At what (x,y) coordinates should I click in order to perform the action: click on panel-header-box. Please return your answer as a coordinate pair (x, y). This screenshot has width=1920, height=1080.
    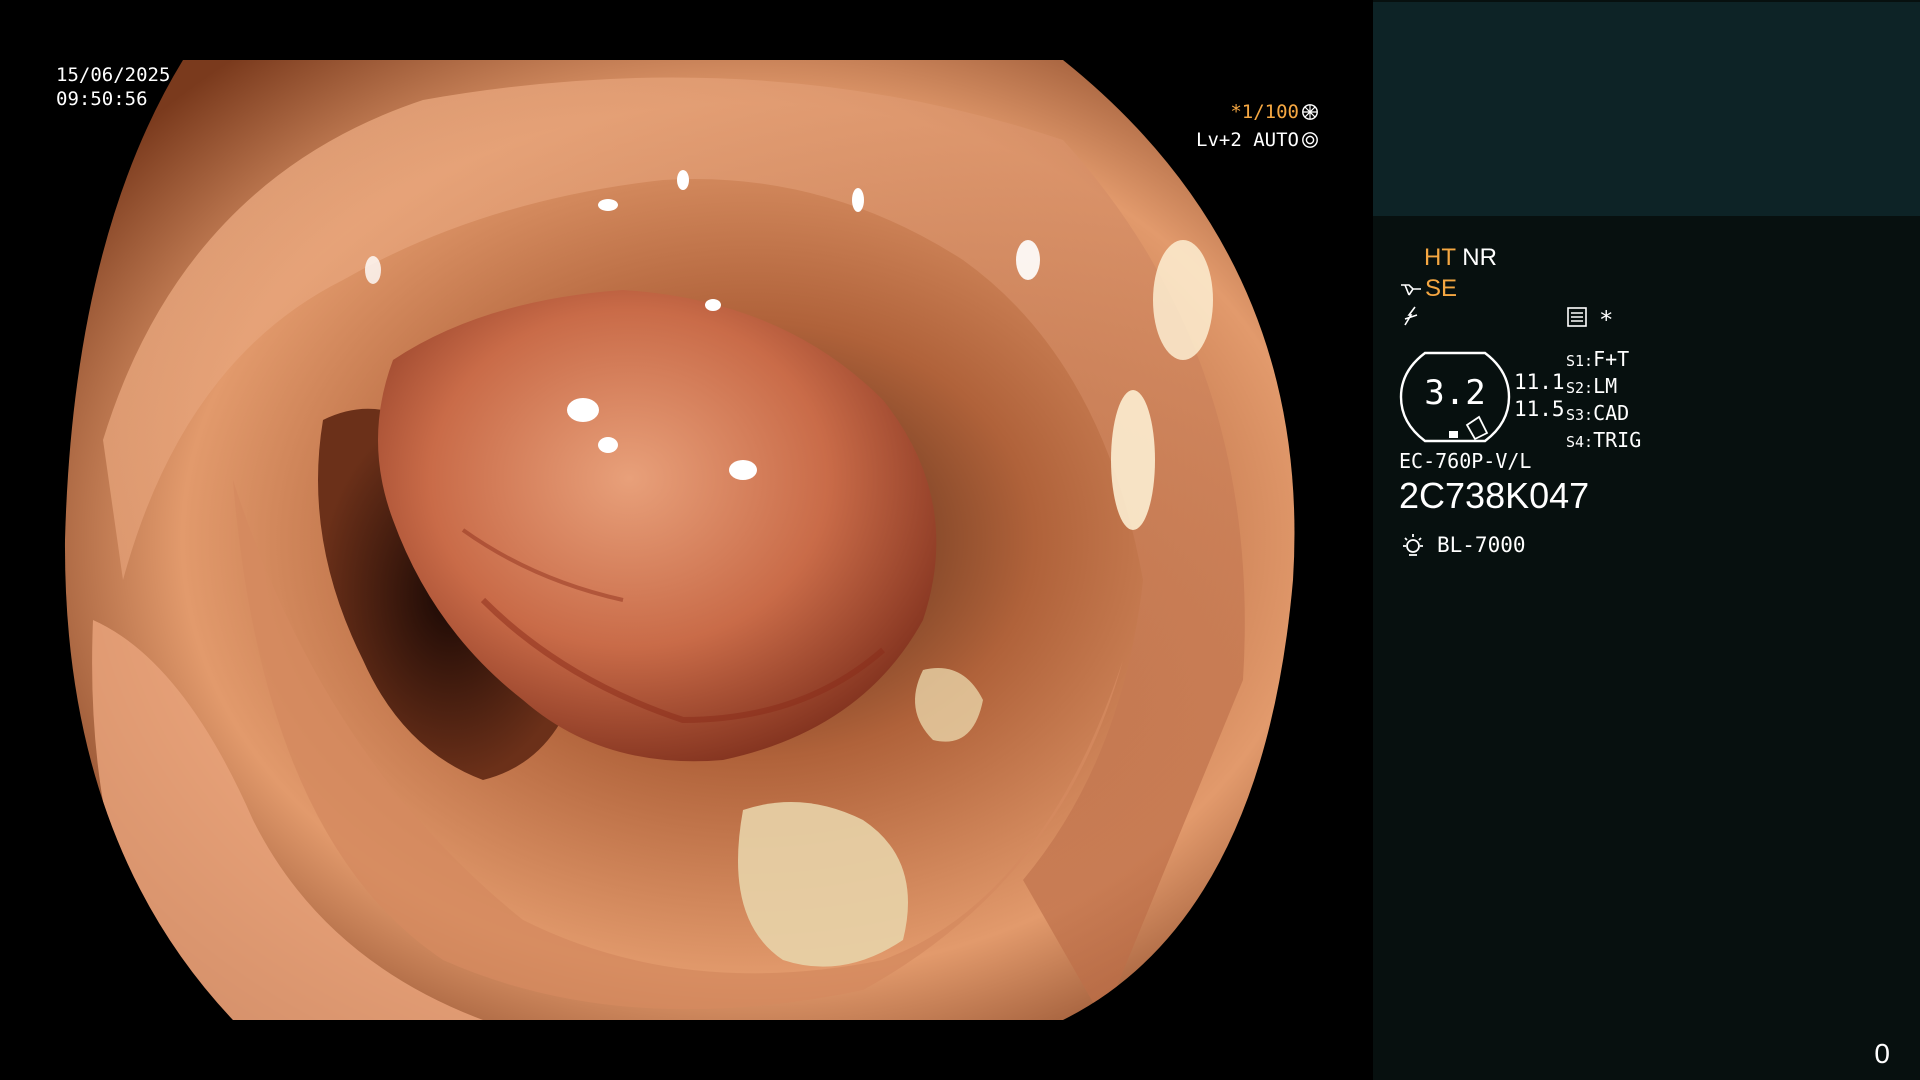
    Looking at the image, I should click on (1646, 109).